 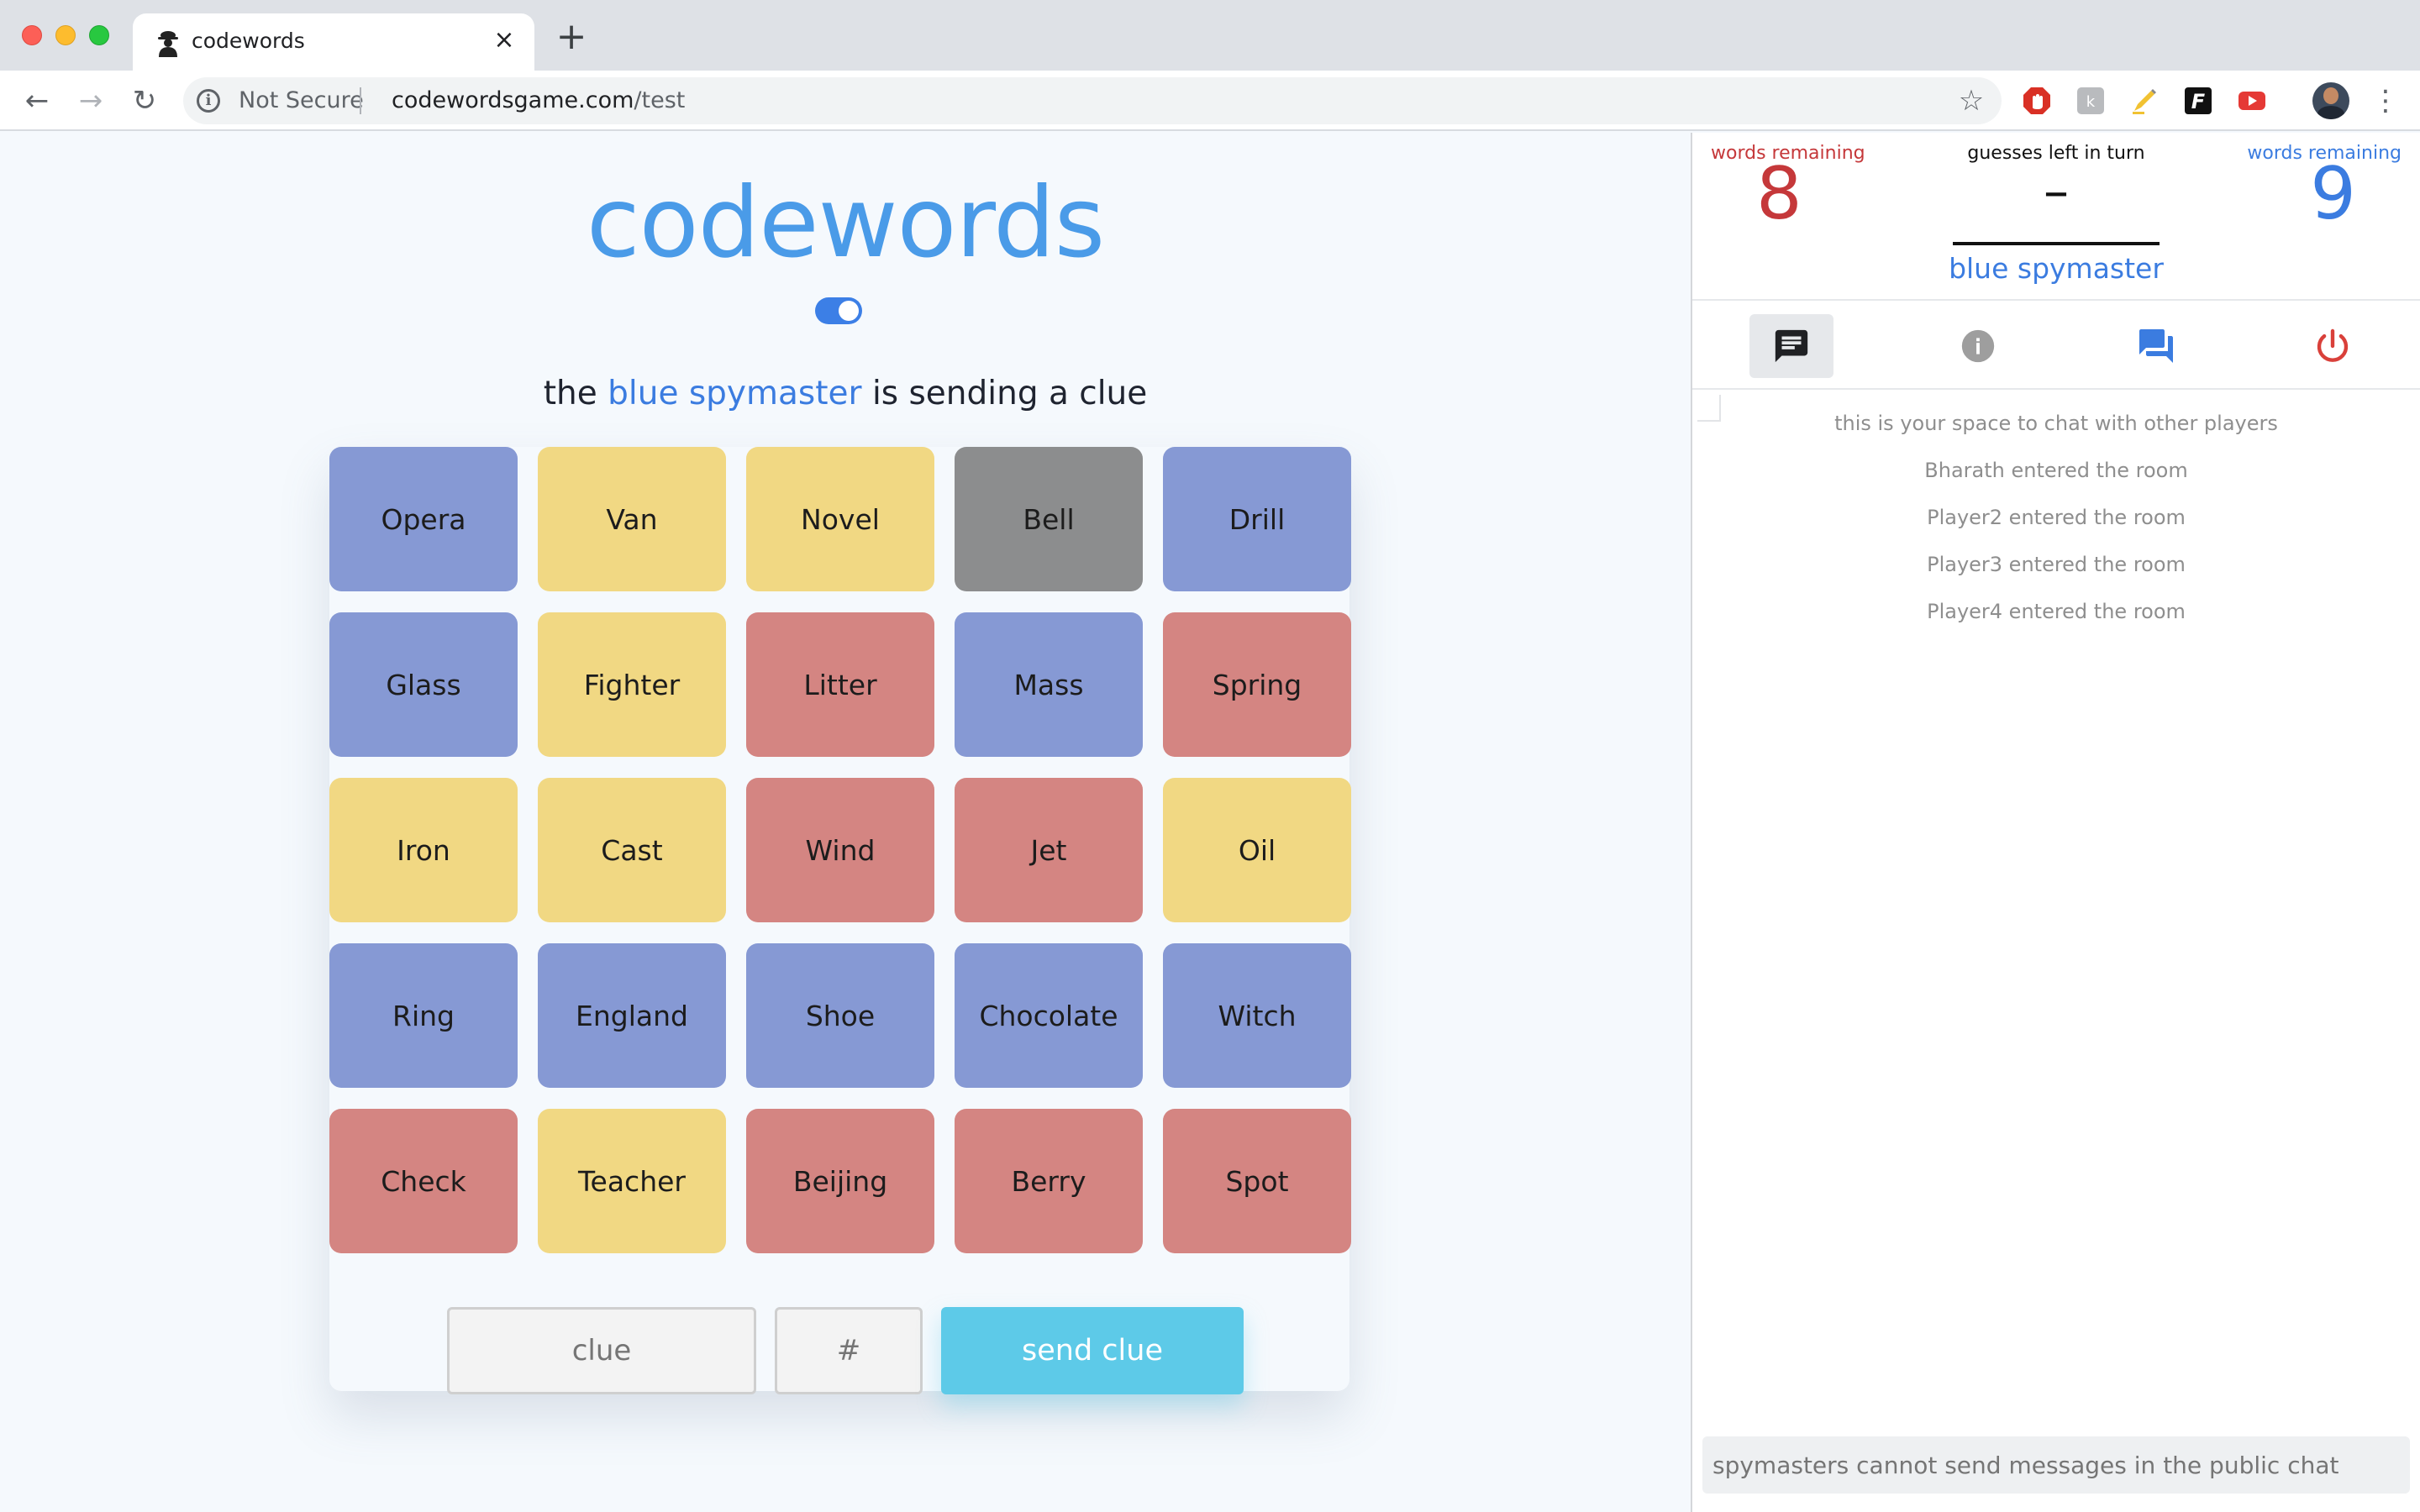 I want to click on word-card: Fighter, so click(x=632, y=684).